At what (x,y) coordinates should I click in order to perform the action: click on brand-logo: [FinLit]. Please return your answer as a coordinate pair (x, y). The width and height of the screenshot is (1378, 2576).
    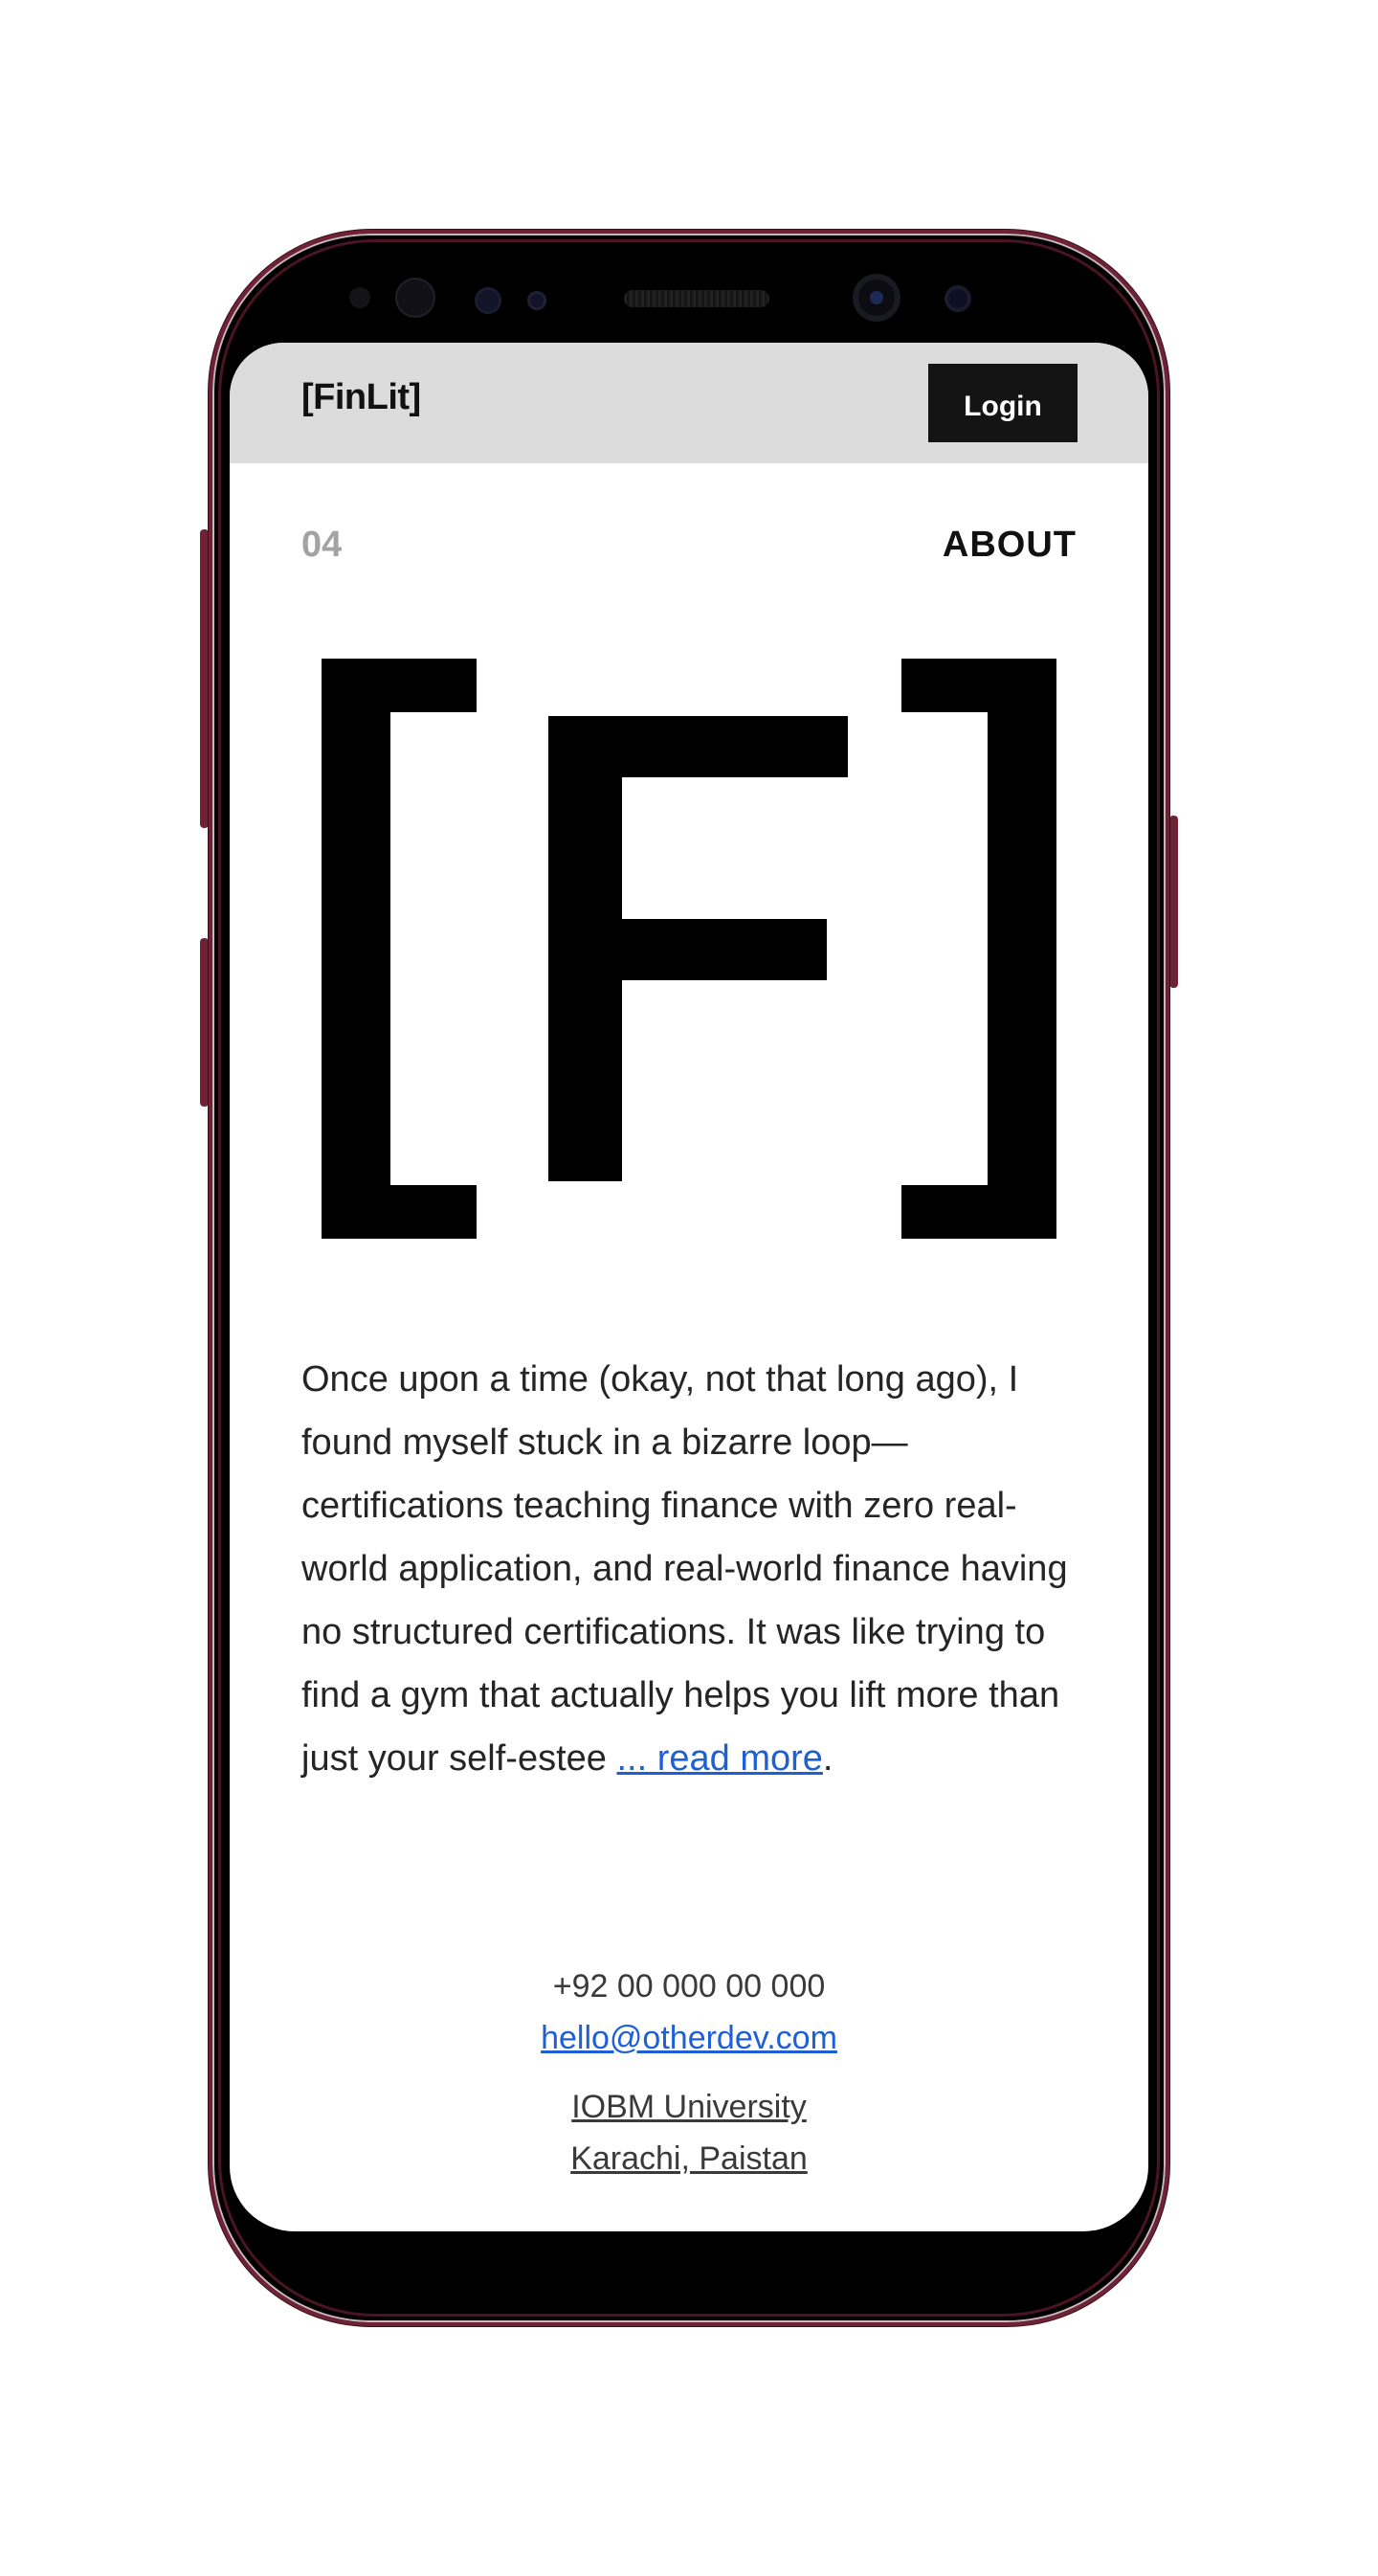
    Looking at the image, I should click on (361, 397).